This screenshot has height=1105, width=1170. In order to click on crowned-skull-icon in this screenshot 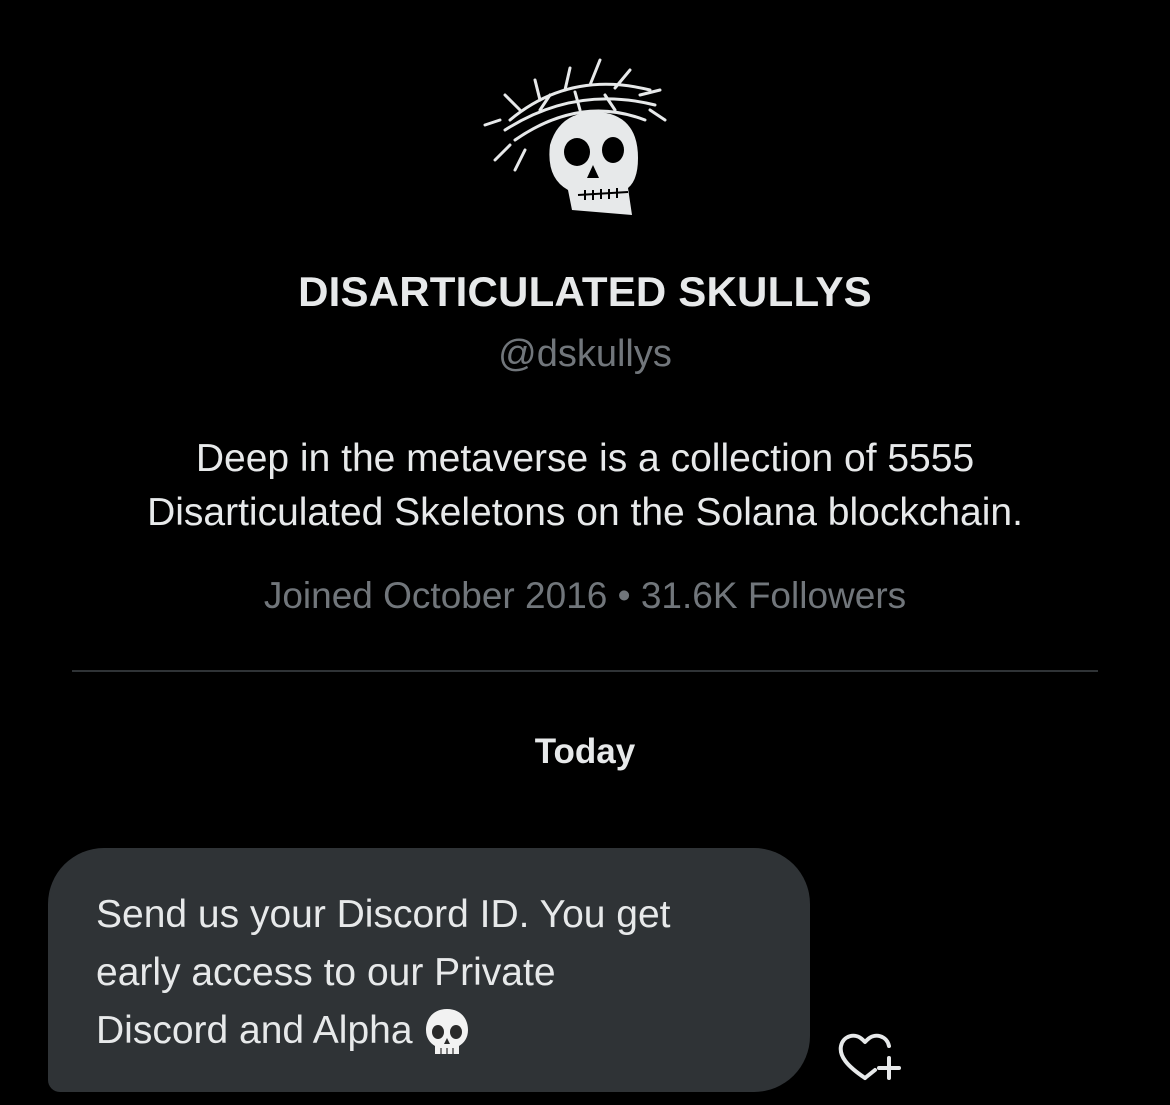, I will do `click(580, 140)`.